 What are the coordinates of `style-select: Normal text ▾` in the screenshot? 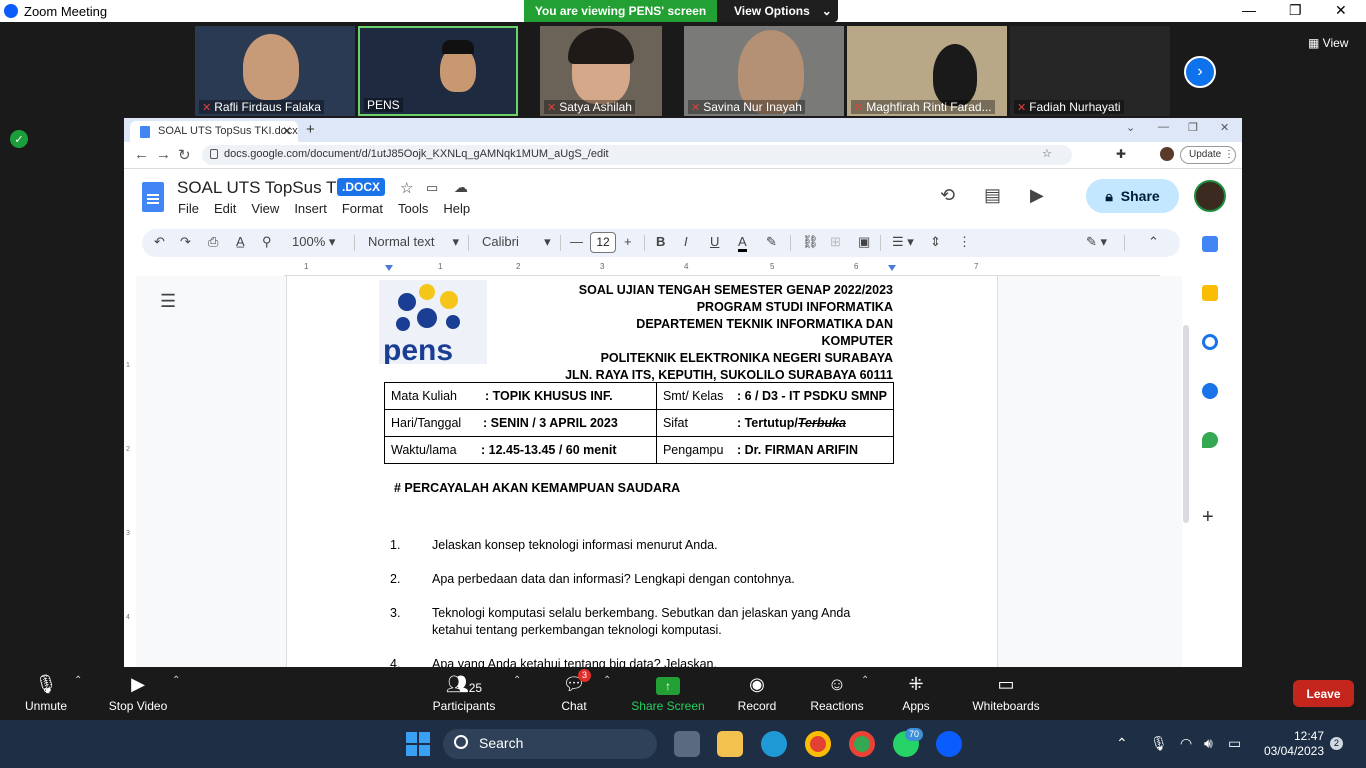 It's located at (413, 242).